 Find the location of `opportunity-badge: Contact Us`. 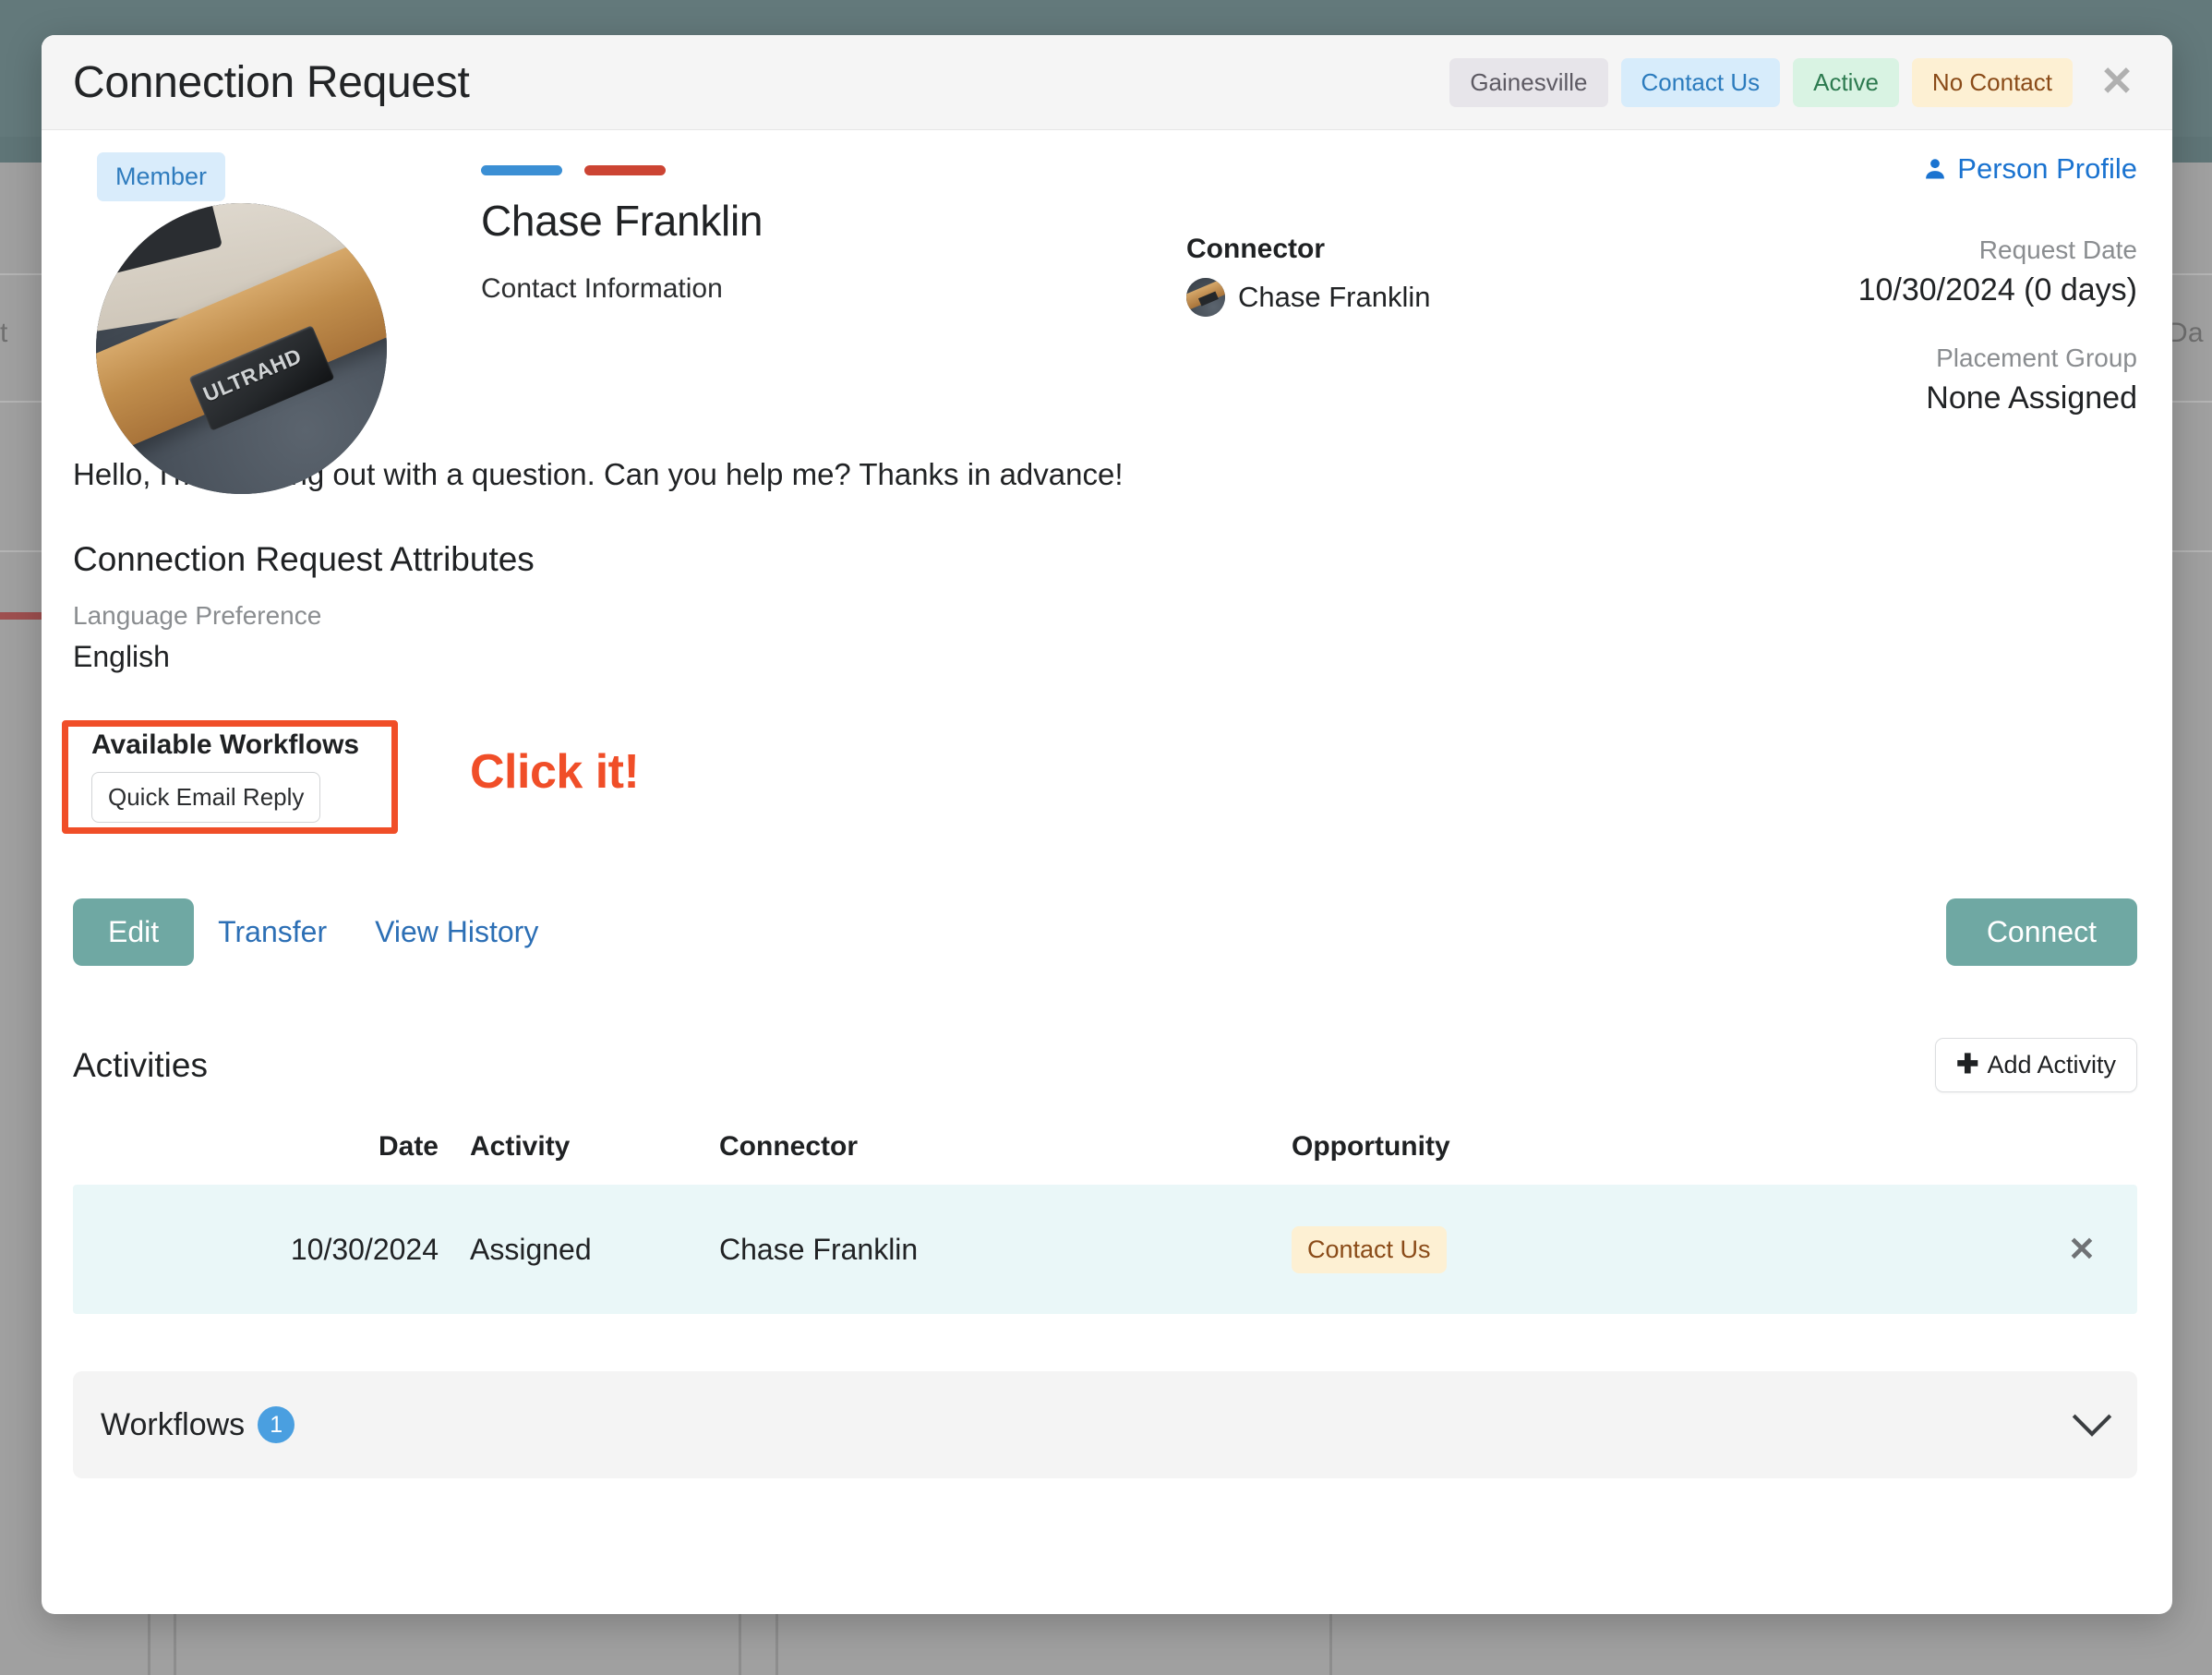

opportunity-badge: Contact Us is located at coordinates (1369, 1249).